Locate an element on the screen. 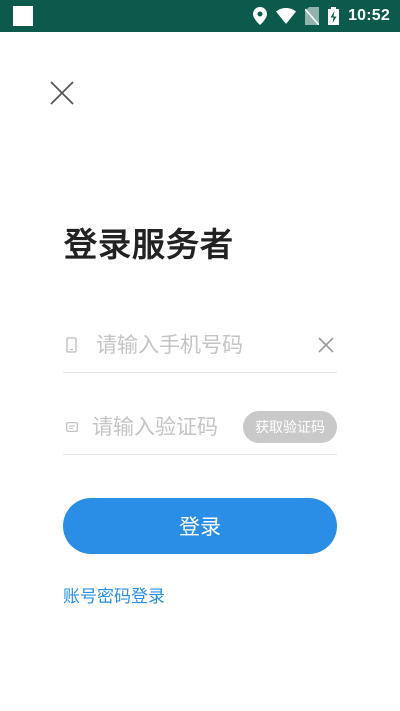 The width and height of the screenshot is (400, 711). clear-phone-button is located at coordinates (326, 345).